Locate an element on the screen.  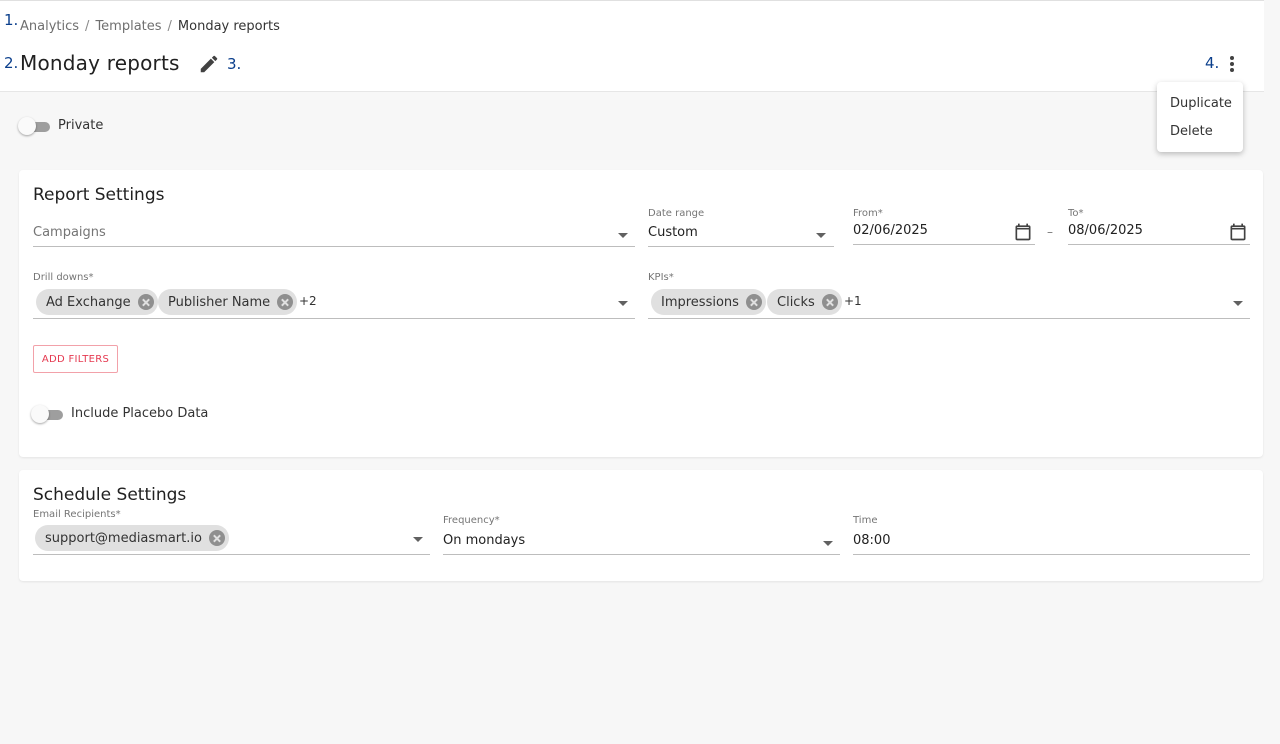
annotation-marker-1: 1. is located at coordinates (11, 20).